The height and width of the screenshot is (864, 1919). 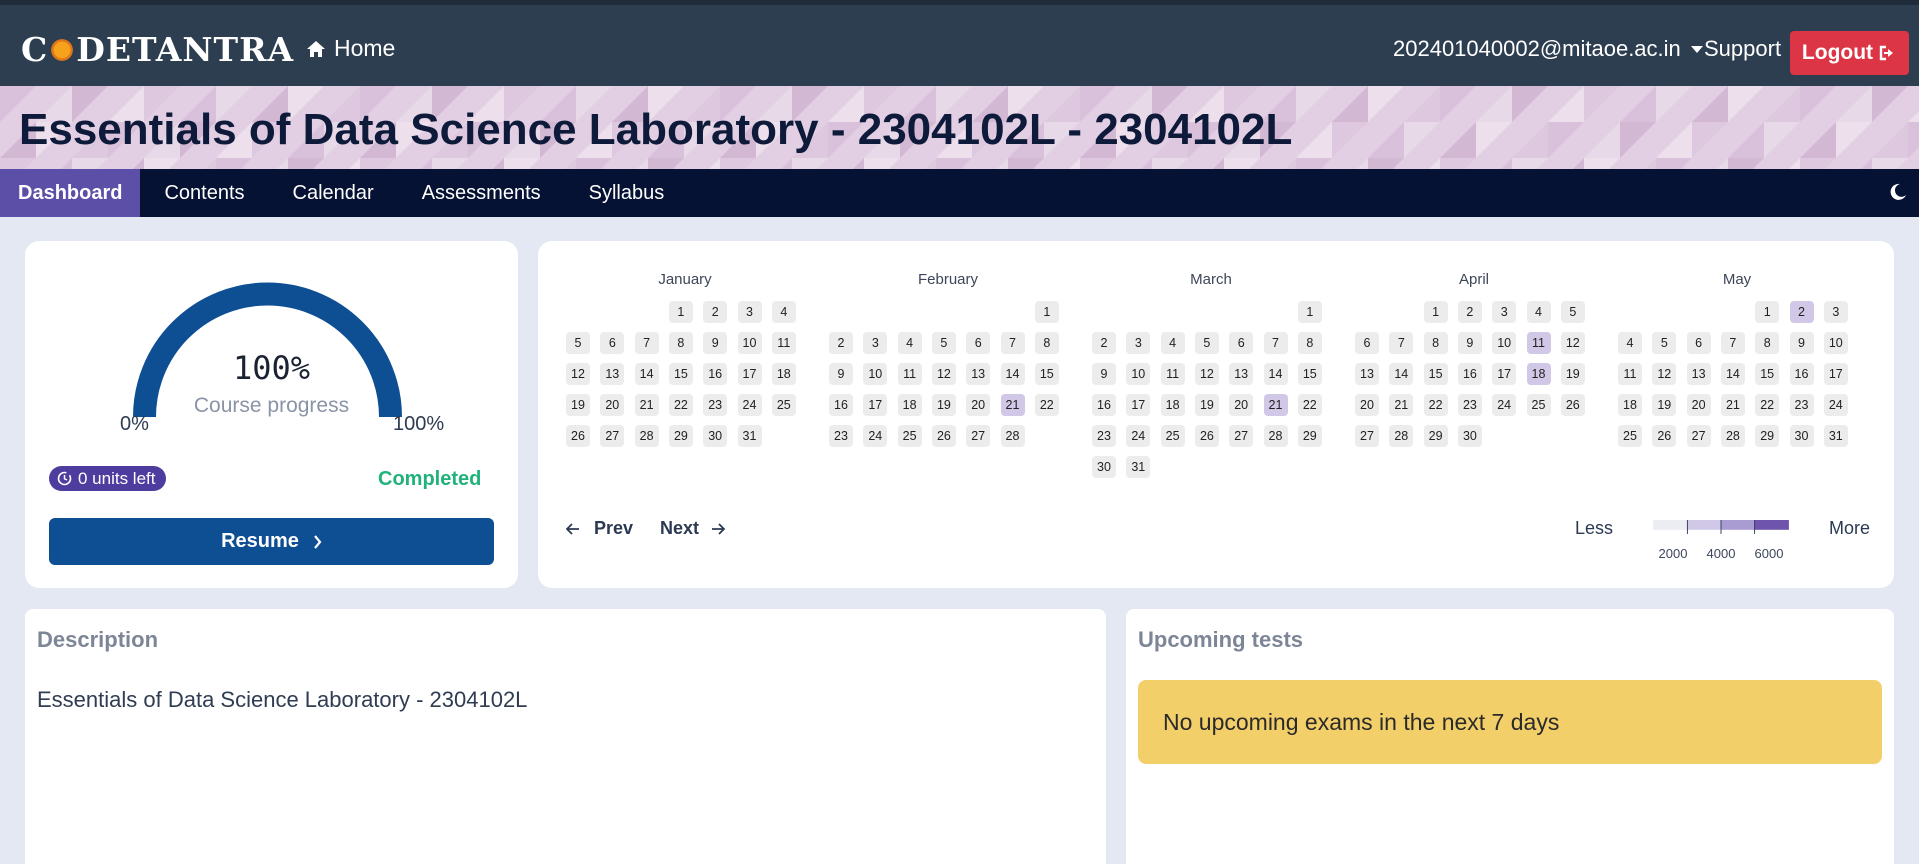 I want to click on calendar-day-may-6: 6, so click(x=1698, y=343).